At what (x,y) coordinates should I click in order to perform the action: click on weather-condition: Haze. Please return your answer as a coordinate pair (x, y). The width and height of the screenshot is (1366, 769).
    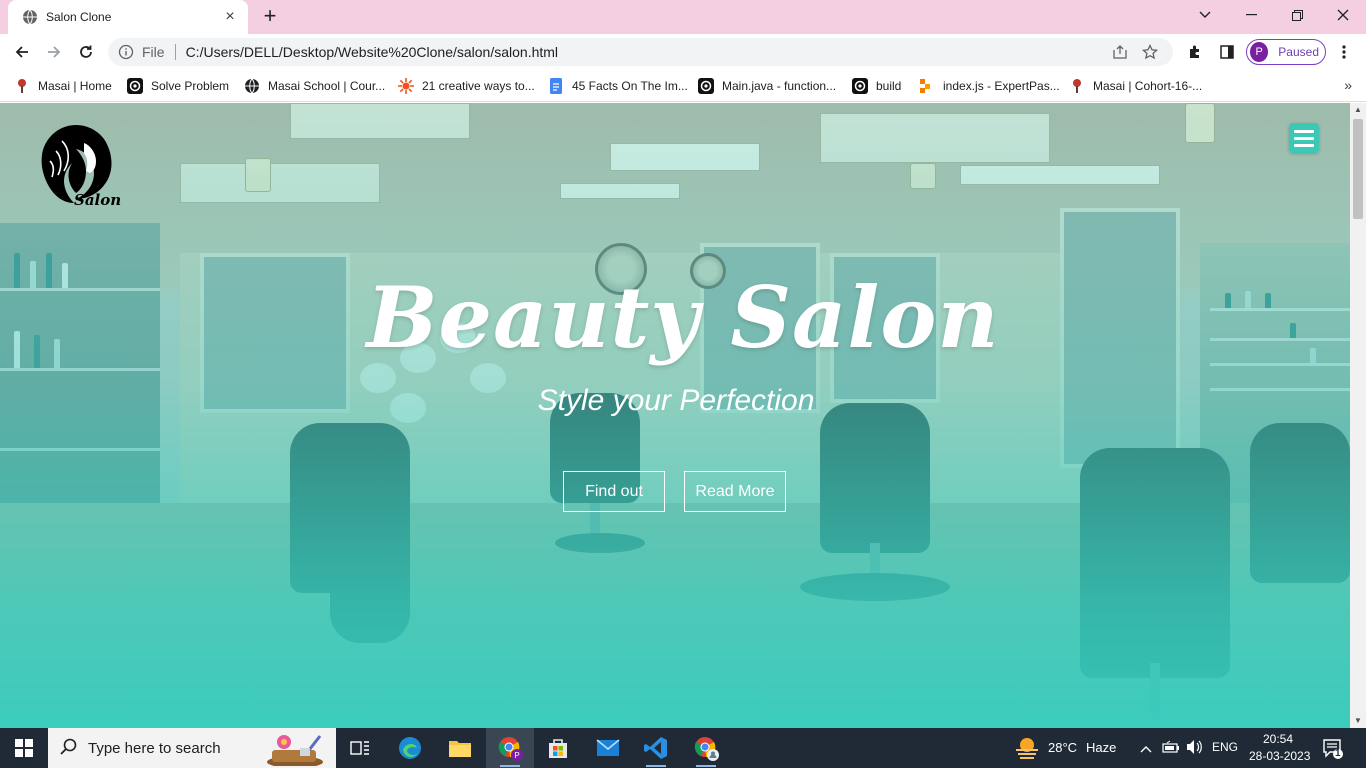
    Looking at the image, I should click on (1101, 747).